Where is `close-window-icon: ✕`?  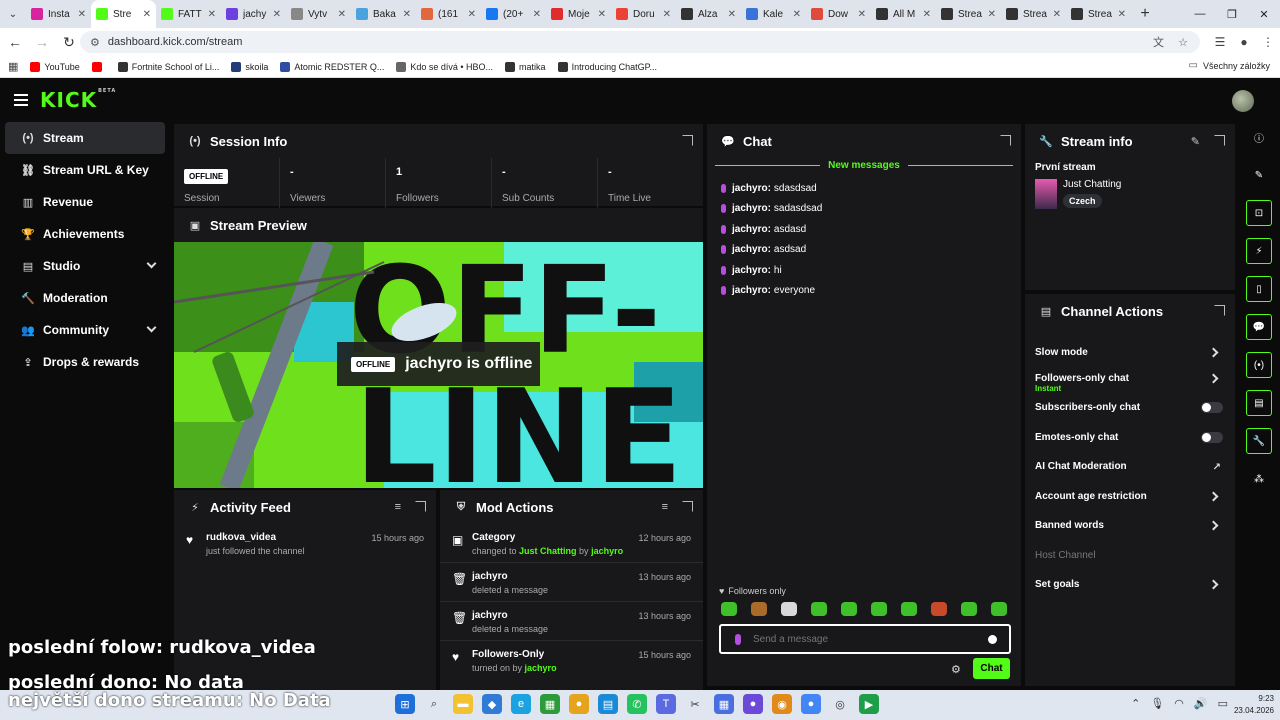 close-window-icon: ✕ is located at coordinates (1264, 14).